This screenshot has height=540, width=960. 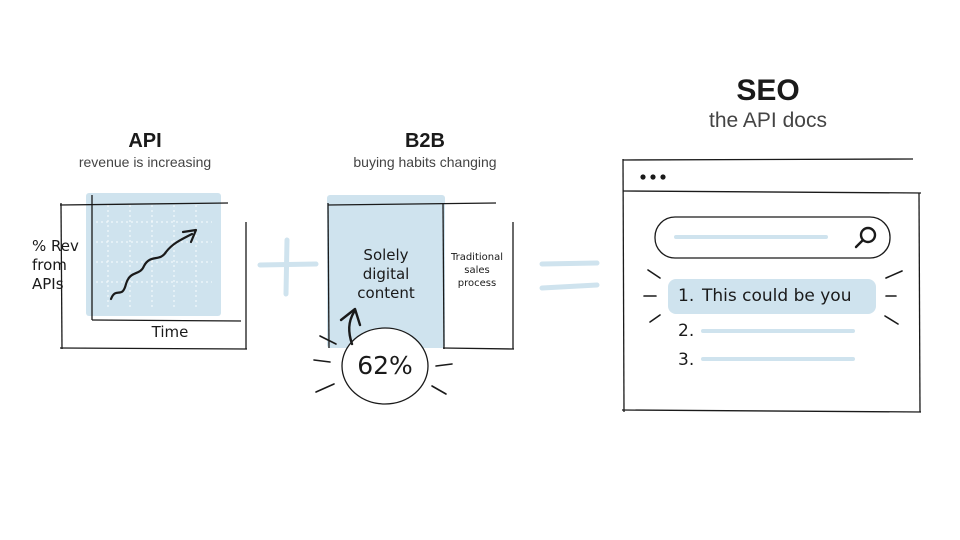 I want to click on seo-title: SEO, so click(x=768, y=90).